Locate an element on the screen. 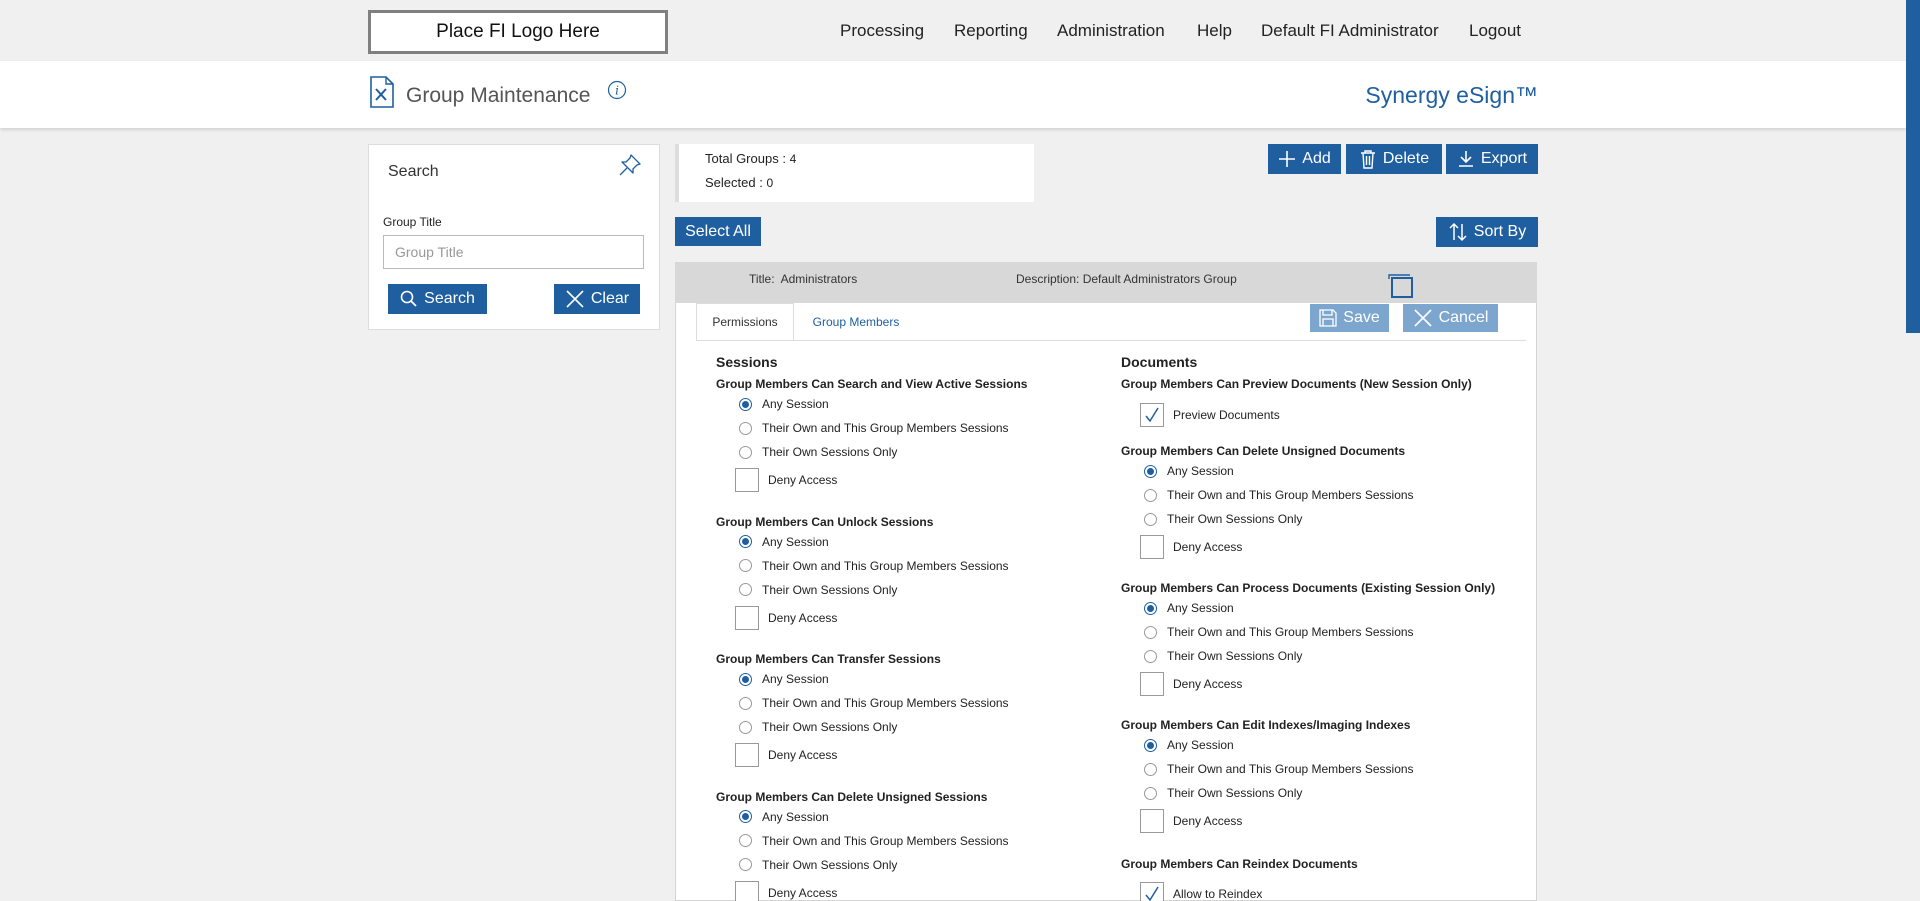 This screenshot has height=901, width=1920. export-button: Export is located at coordinates (1492, 159).